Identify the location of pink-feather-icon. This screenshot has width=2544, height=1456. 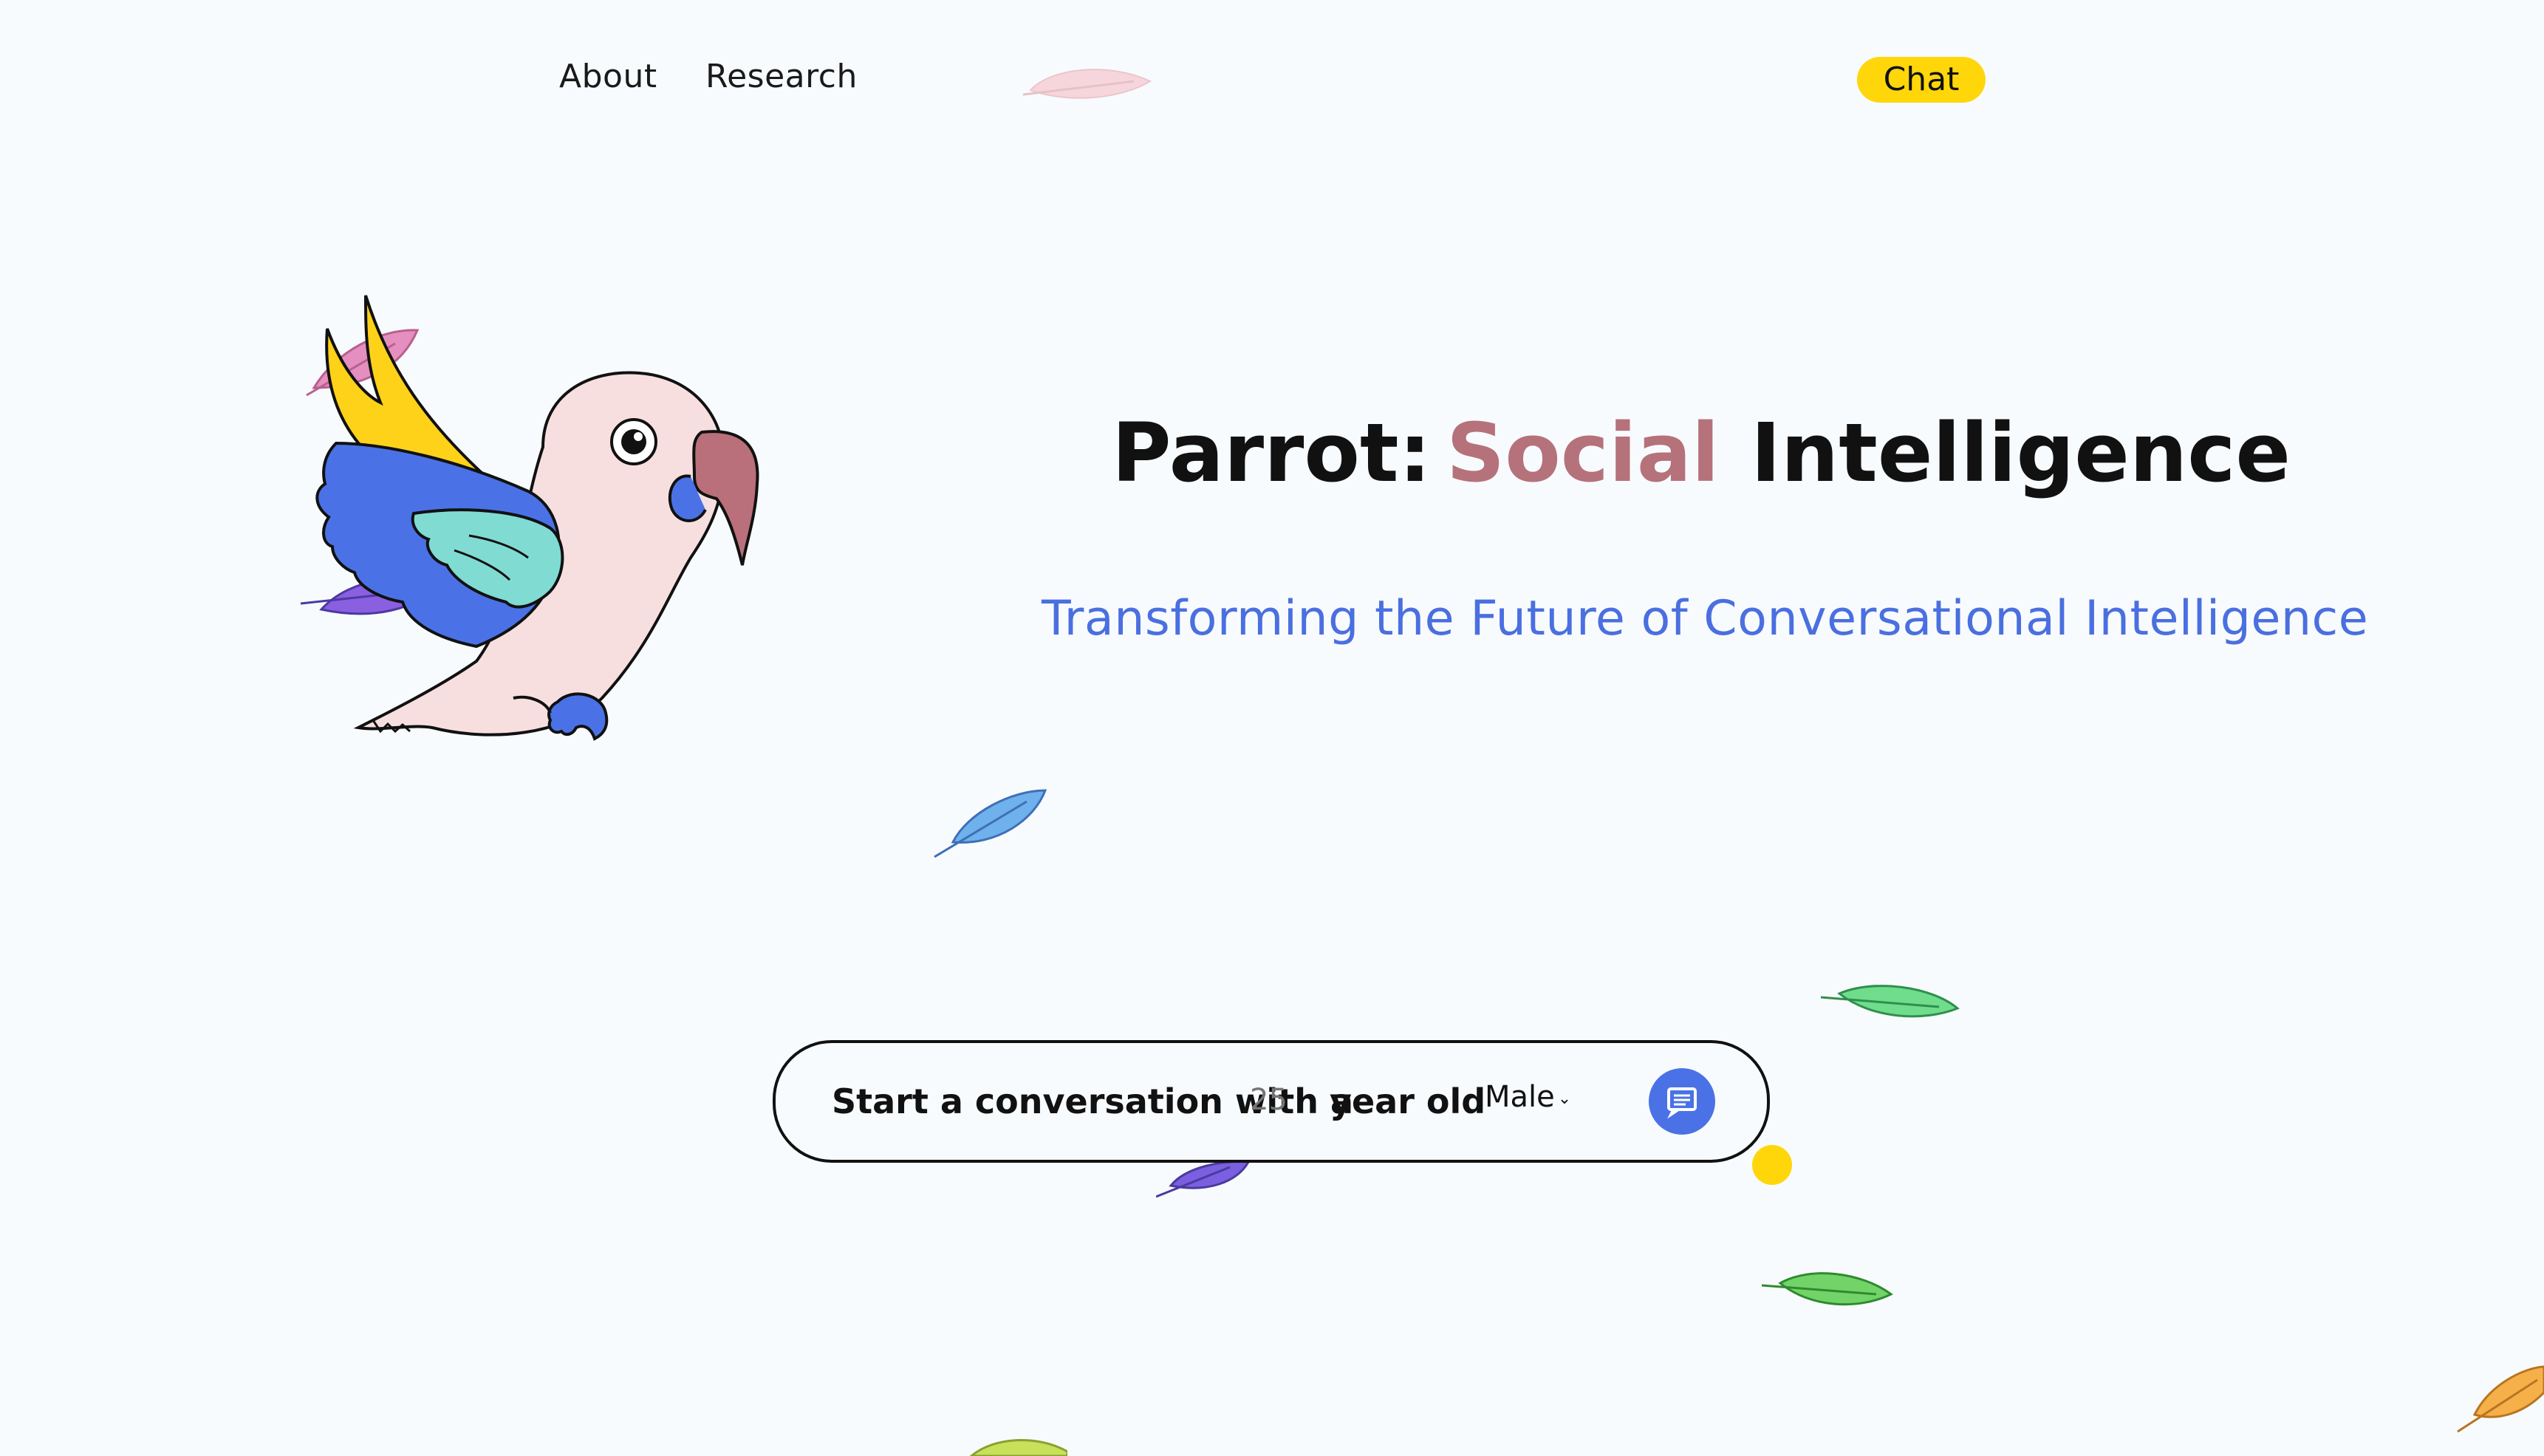
(1088, 84).